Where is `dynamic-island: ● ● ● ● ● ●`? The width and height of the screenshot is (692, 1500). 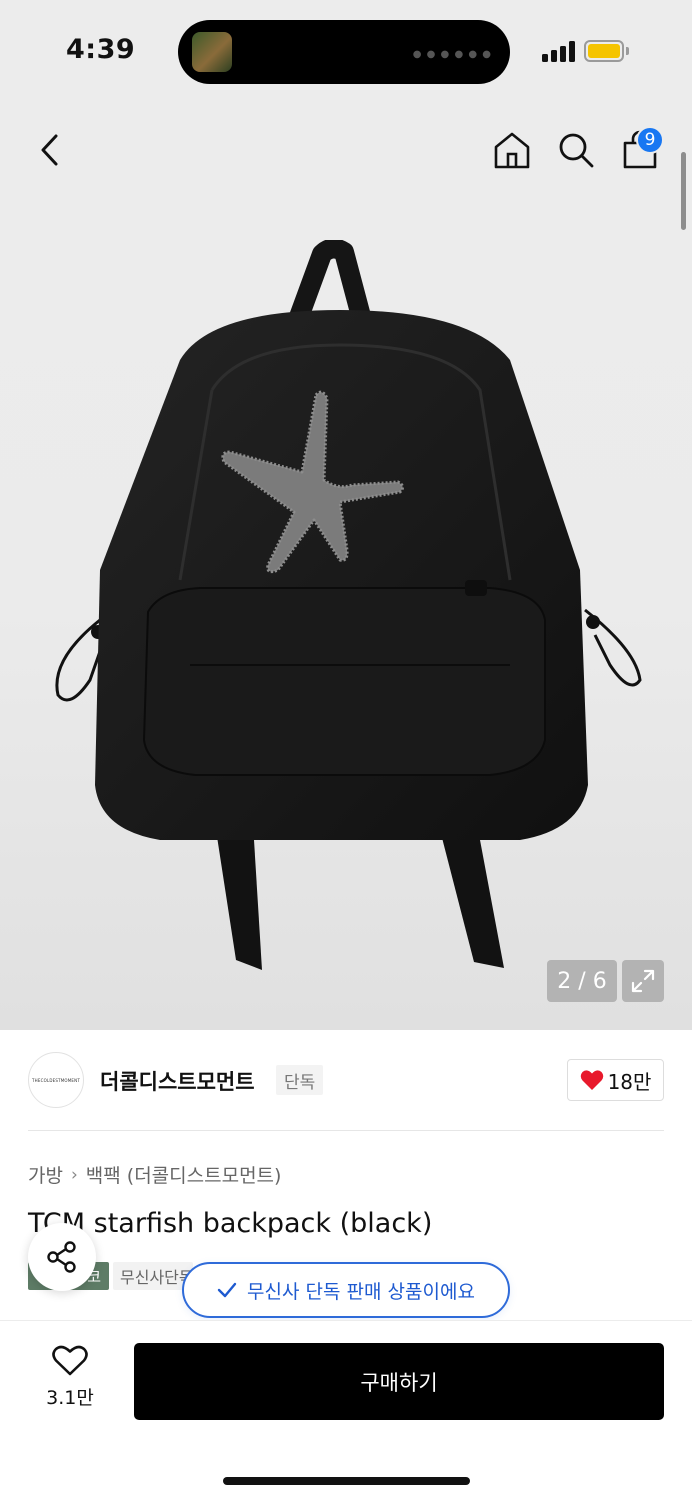 dynamic-island: ● ● ● ● ● ● is located at coordinates (344, 52).